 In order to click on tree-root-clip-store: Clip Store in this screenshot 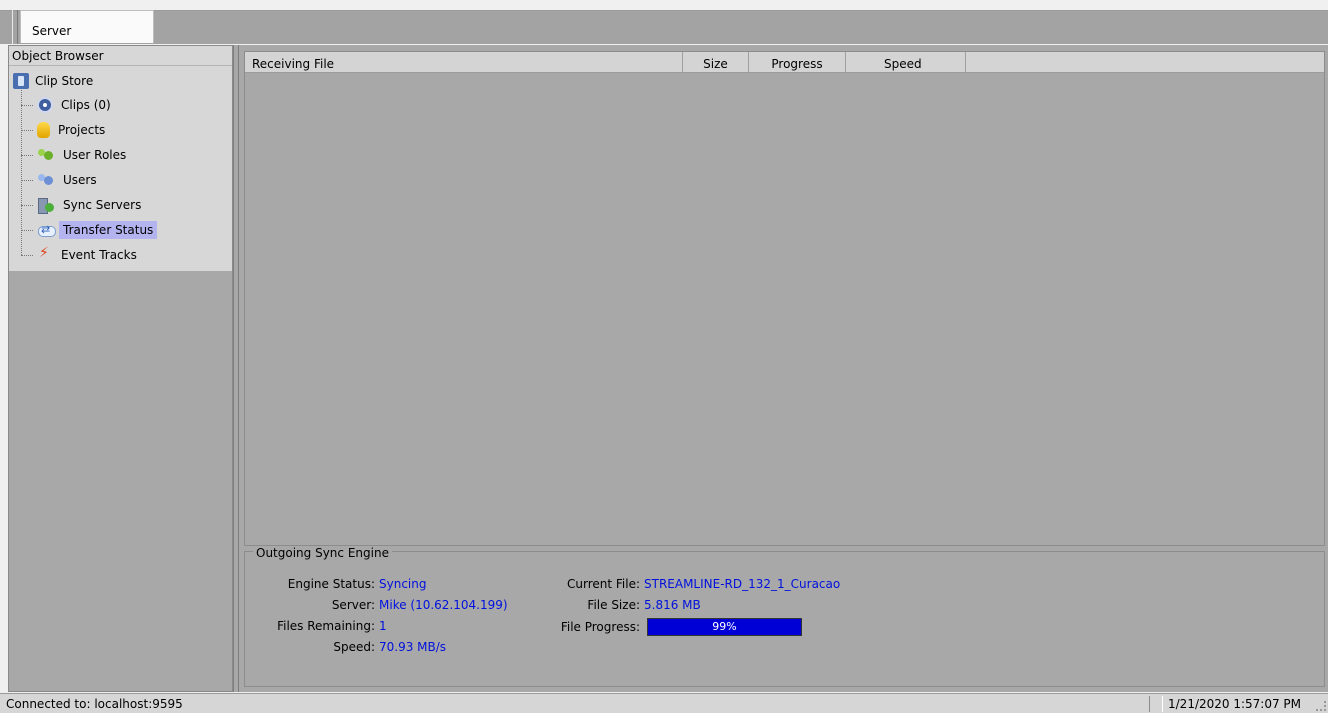, I will do `click(53, 81)`.